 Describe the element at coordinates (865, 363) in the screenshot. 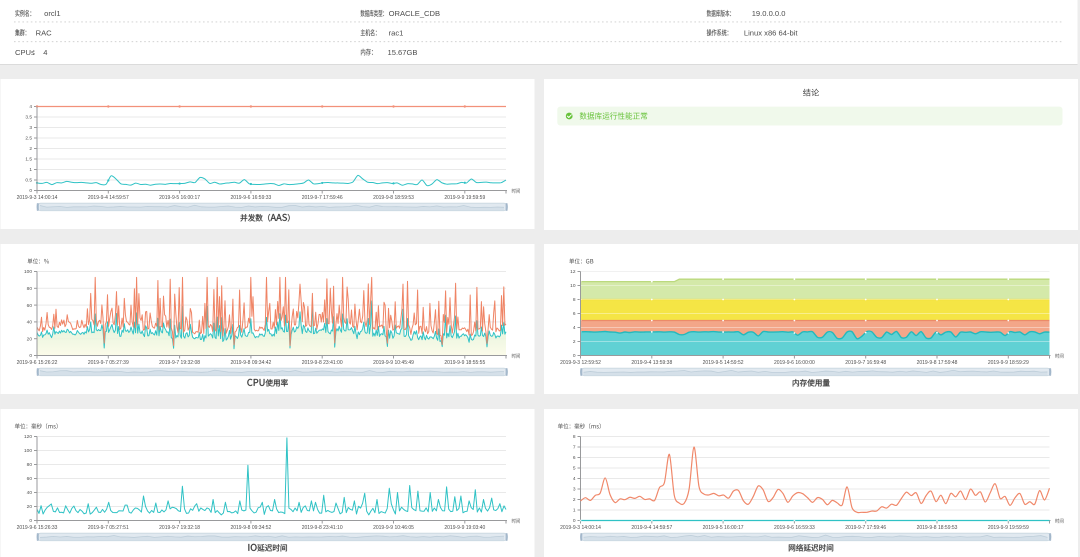

I see `svg-text: 2019-9-7 16:59:48` at that location.